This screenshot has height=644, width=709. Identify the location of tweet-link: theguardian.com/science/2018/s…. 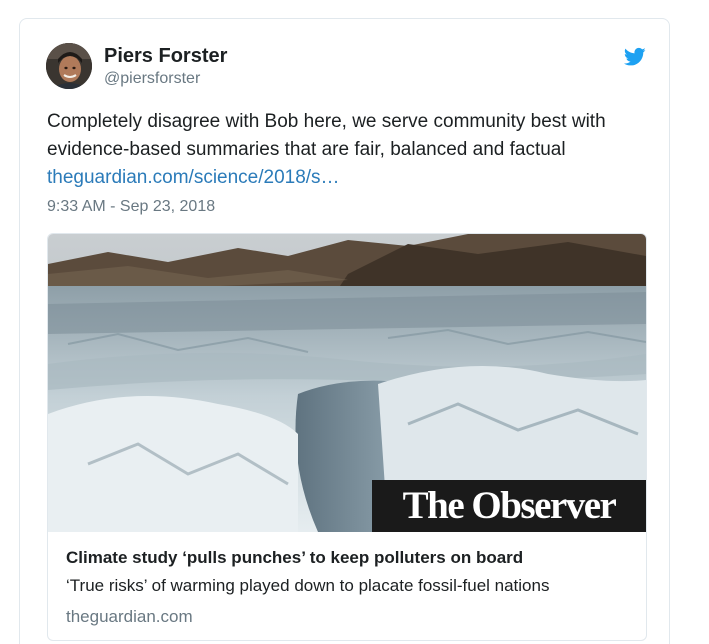
(193, 177).